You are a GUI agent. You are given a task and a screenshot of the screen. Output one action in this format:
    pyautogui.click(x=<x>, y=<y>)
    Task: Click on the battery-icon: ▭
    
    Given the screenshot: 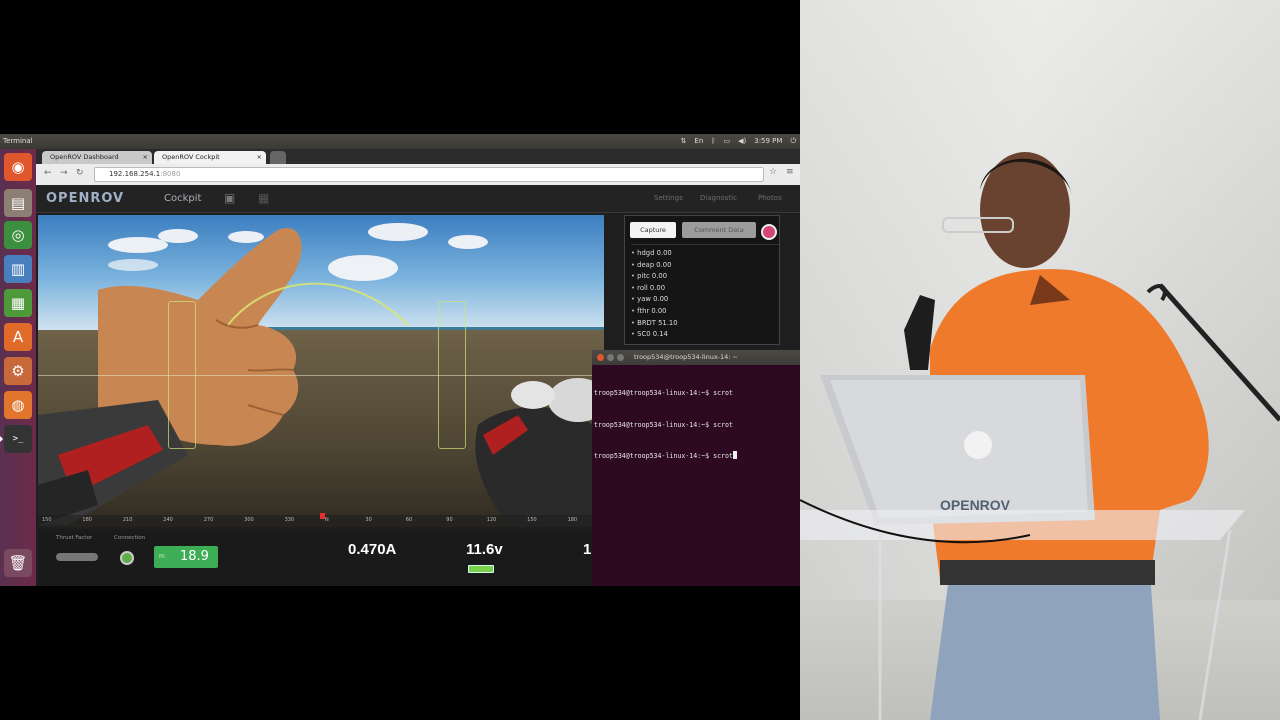 What is the action you would take?
    pyautogui.click(x=726, y=141)
    